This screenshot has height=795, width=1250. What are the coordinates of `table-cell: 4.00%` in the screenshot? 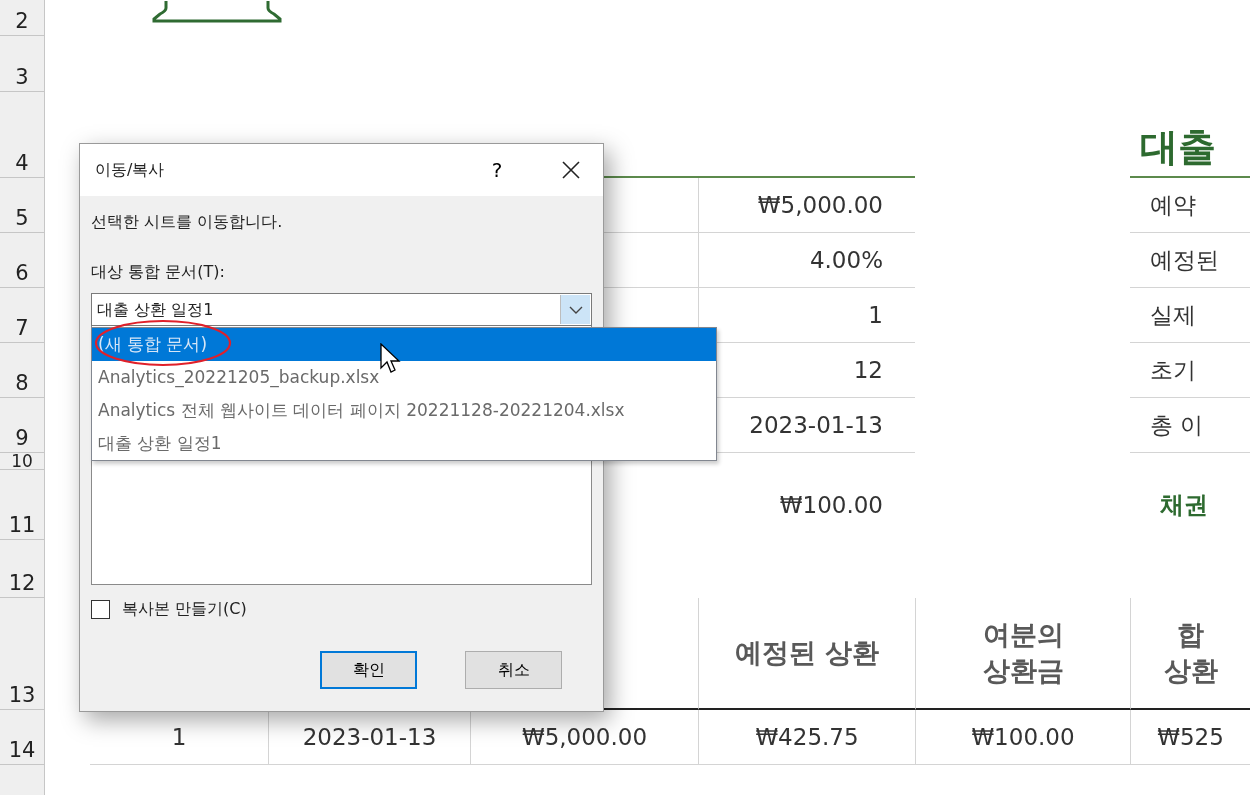 It's located at (806, 260).